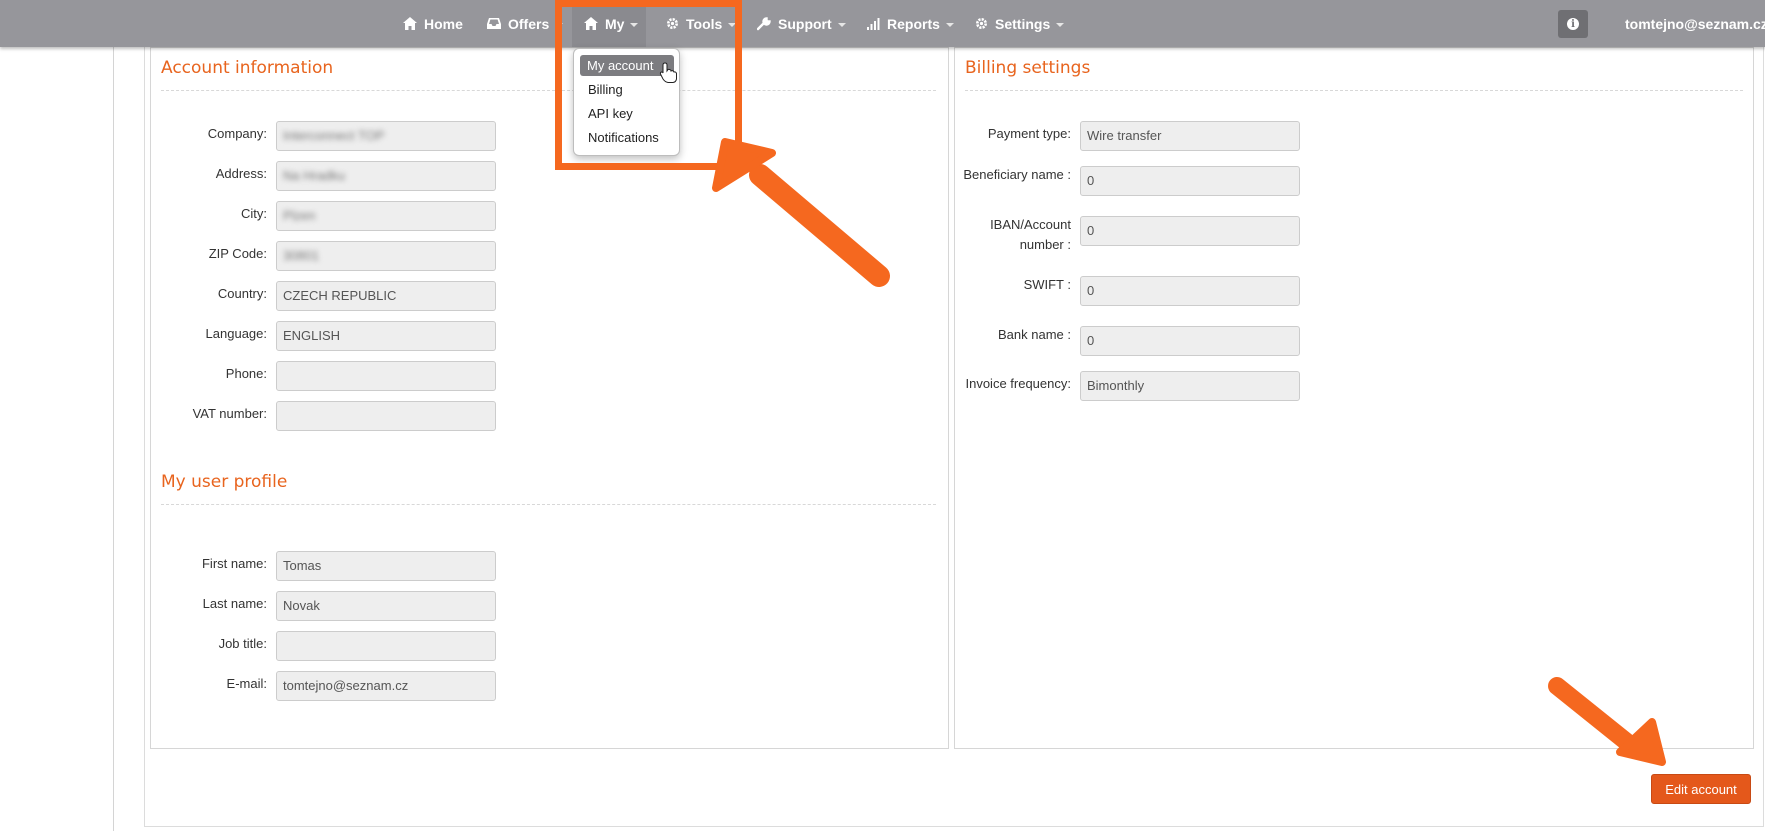  Describe the element at coordinates (801, 212) in the screenshot. I see `annotation-arrow-menu` at that location.